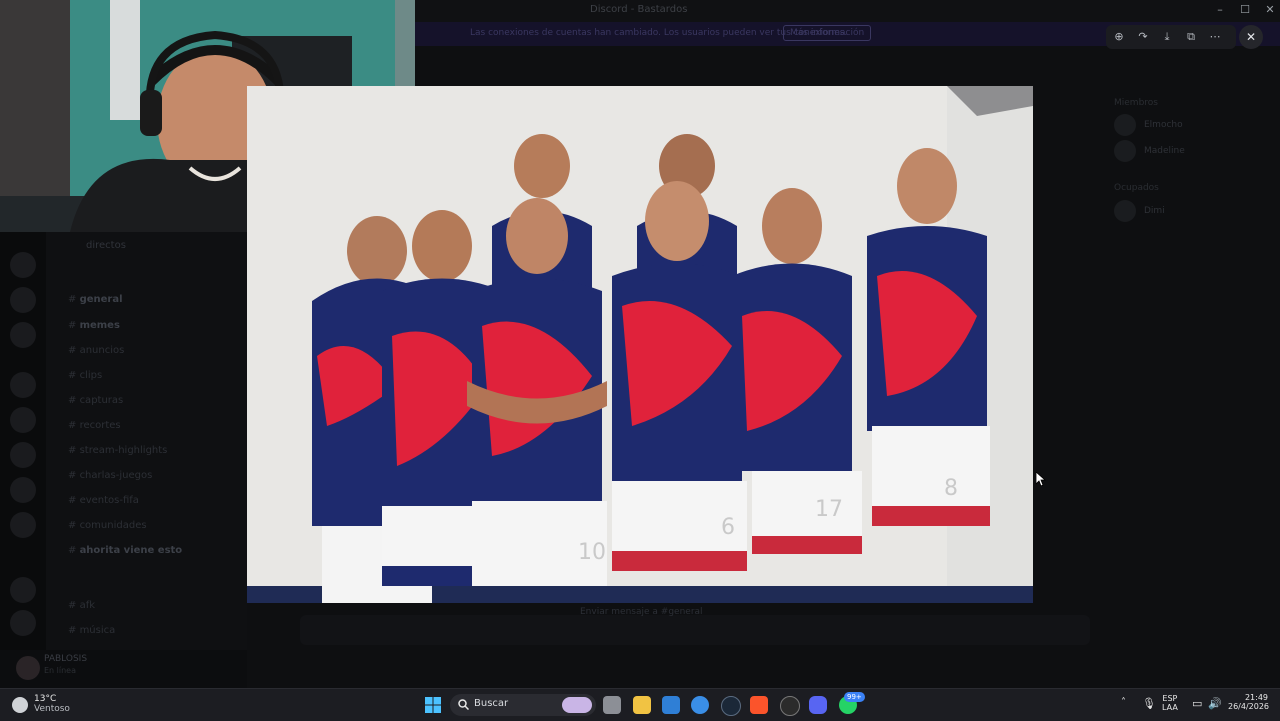 This screenshot has height=721, width=1280. Describe the element at coordinates (700, 705) in the screenshot. I see `edge-icon` at that location.